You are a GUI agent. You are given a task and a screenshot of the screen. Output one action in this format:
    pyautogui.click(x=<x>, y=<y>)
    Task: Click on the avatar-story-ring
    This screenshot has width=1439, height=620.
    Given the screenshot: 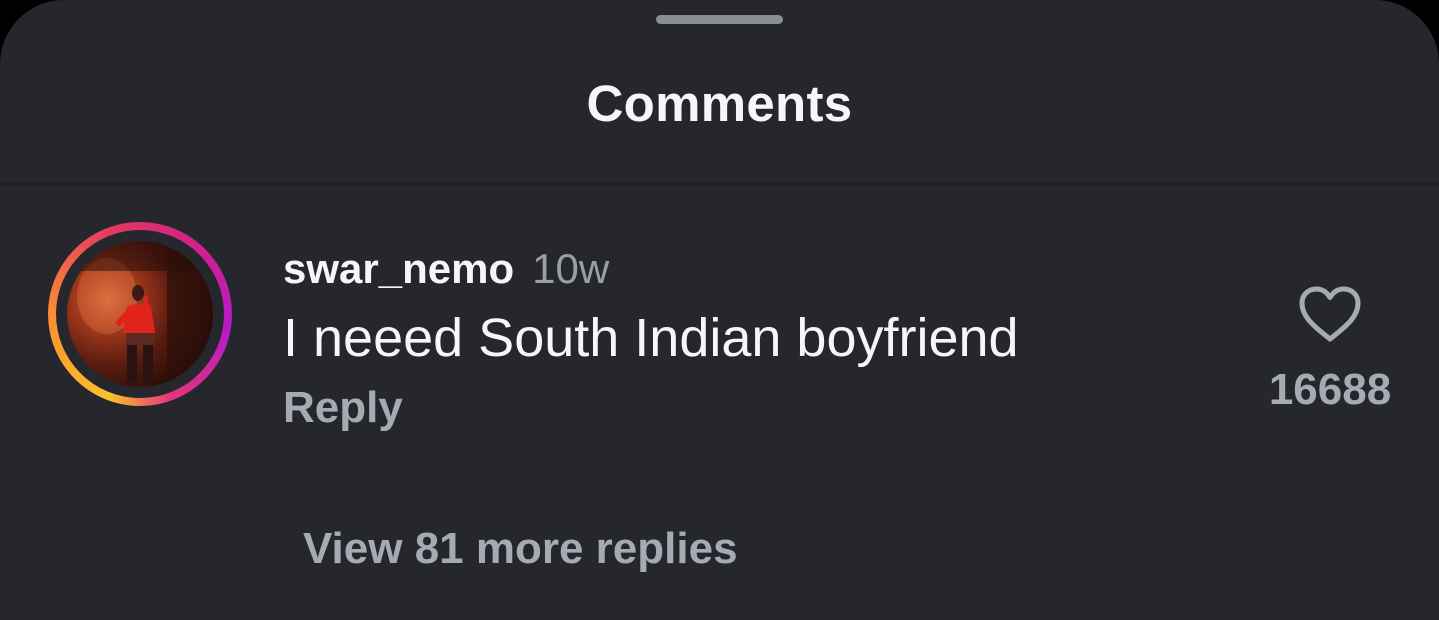 What is the action you would take?
    pyautogui.click(x=140, y=314)
    